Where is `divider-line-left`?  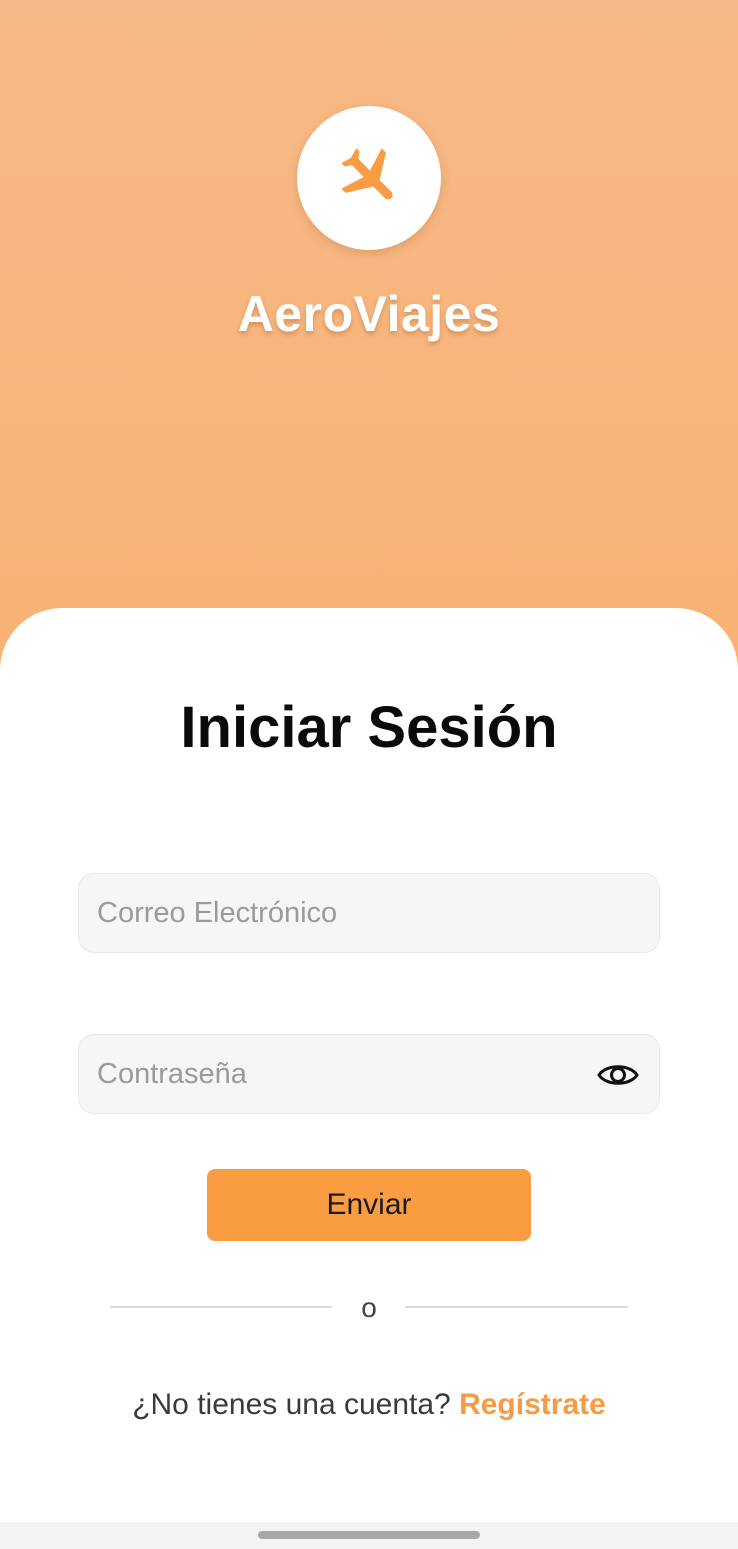 divider-line-left is located at coordinates (221, 1307).